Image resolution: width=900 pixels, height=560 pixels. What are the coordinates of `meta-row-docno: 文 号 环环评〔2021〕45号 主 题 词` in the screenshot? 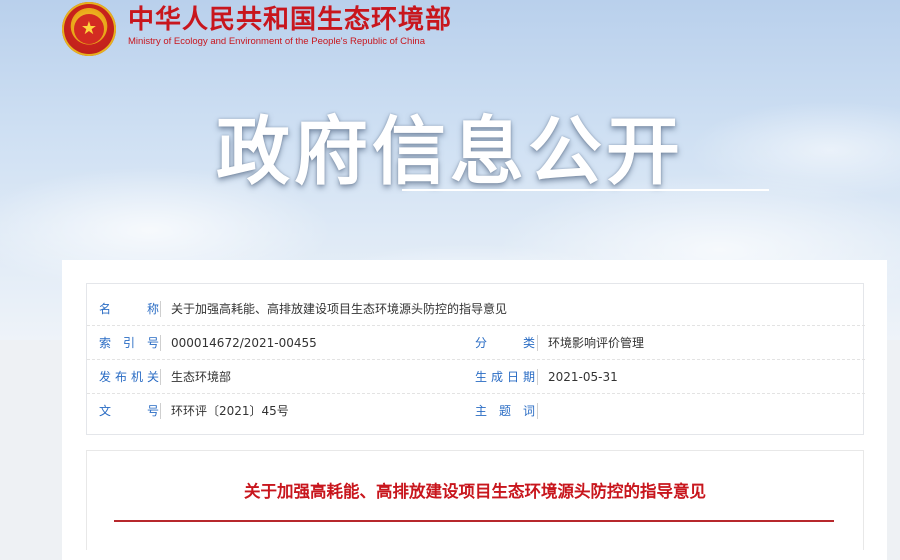 It's located at (476, 411).